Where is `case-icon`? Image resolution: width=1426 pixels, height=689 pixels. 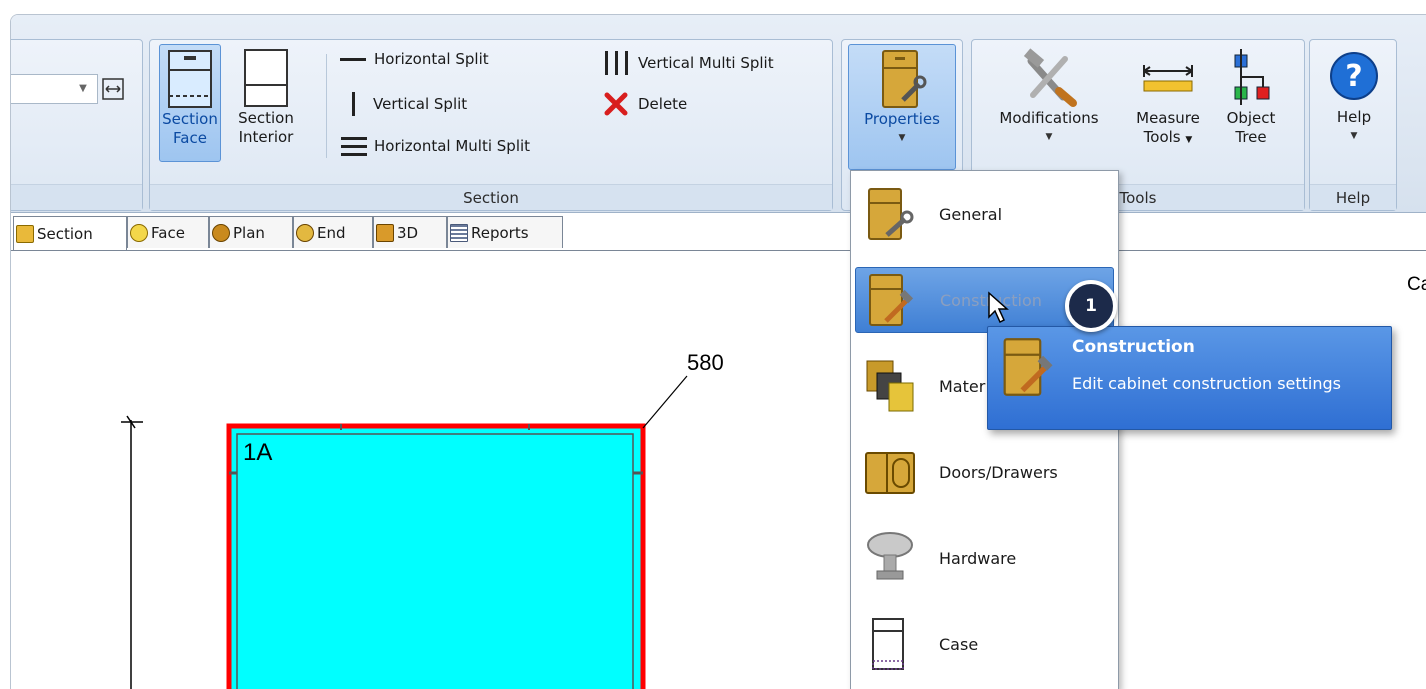 case-icon is located at coordinates (888, 644).